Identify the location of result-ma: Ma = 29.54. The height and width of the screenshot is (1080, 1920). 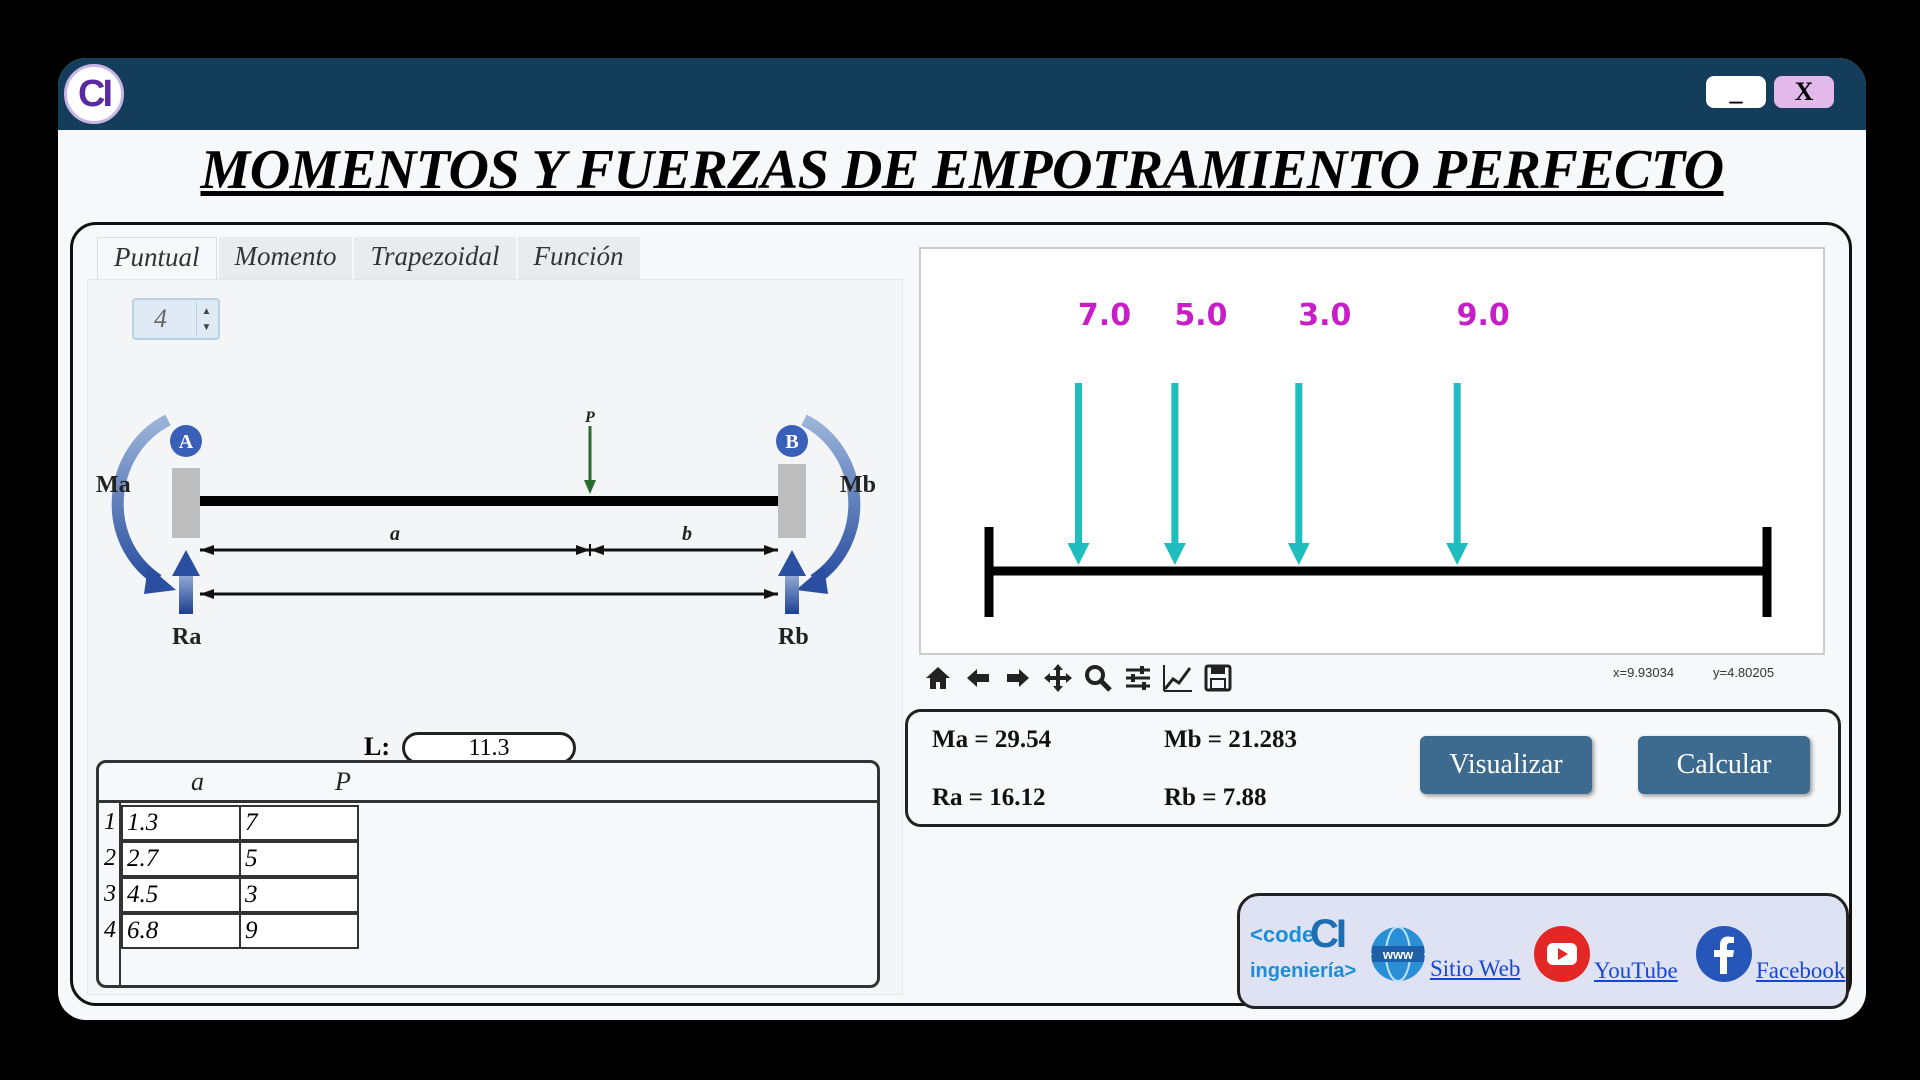
(992, 739).